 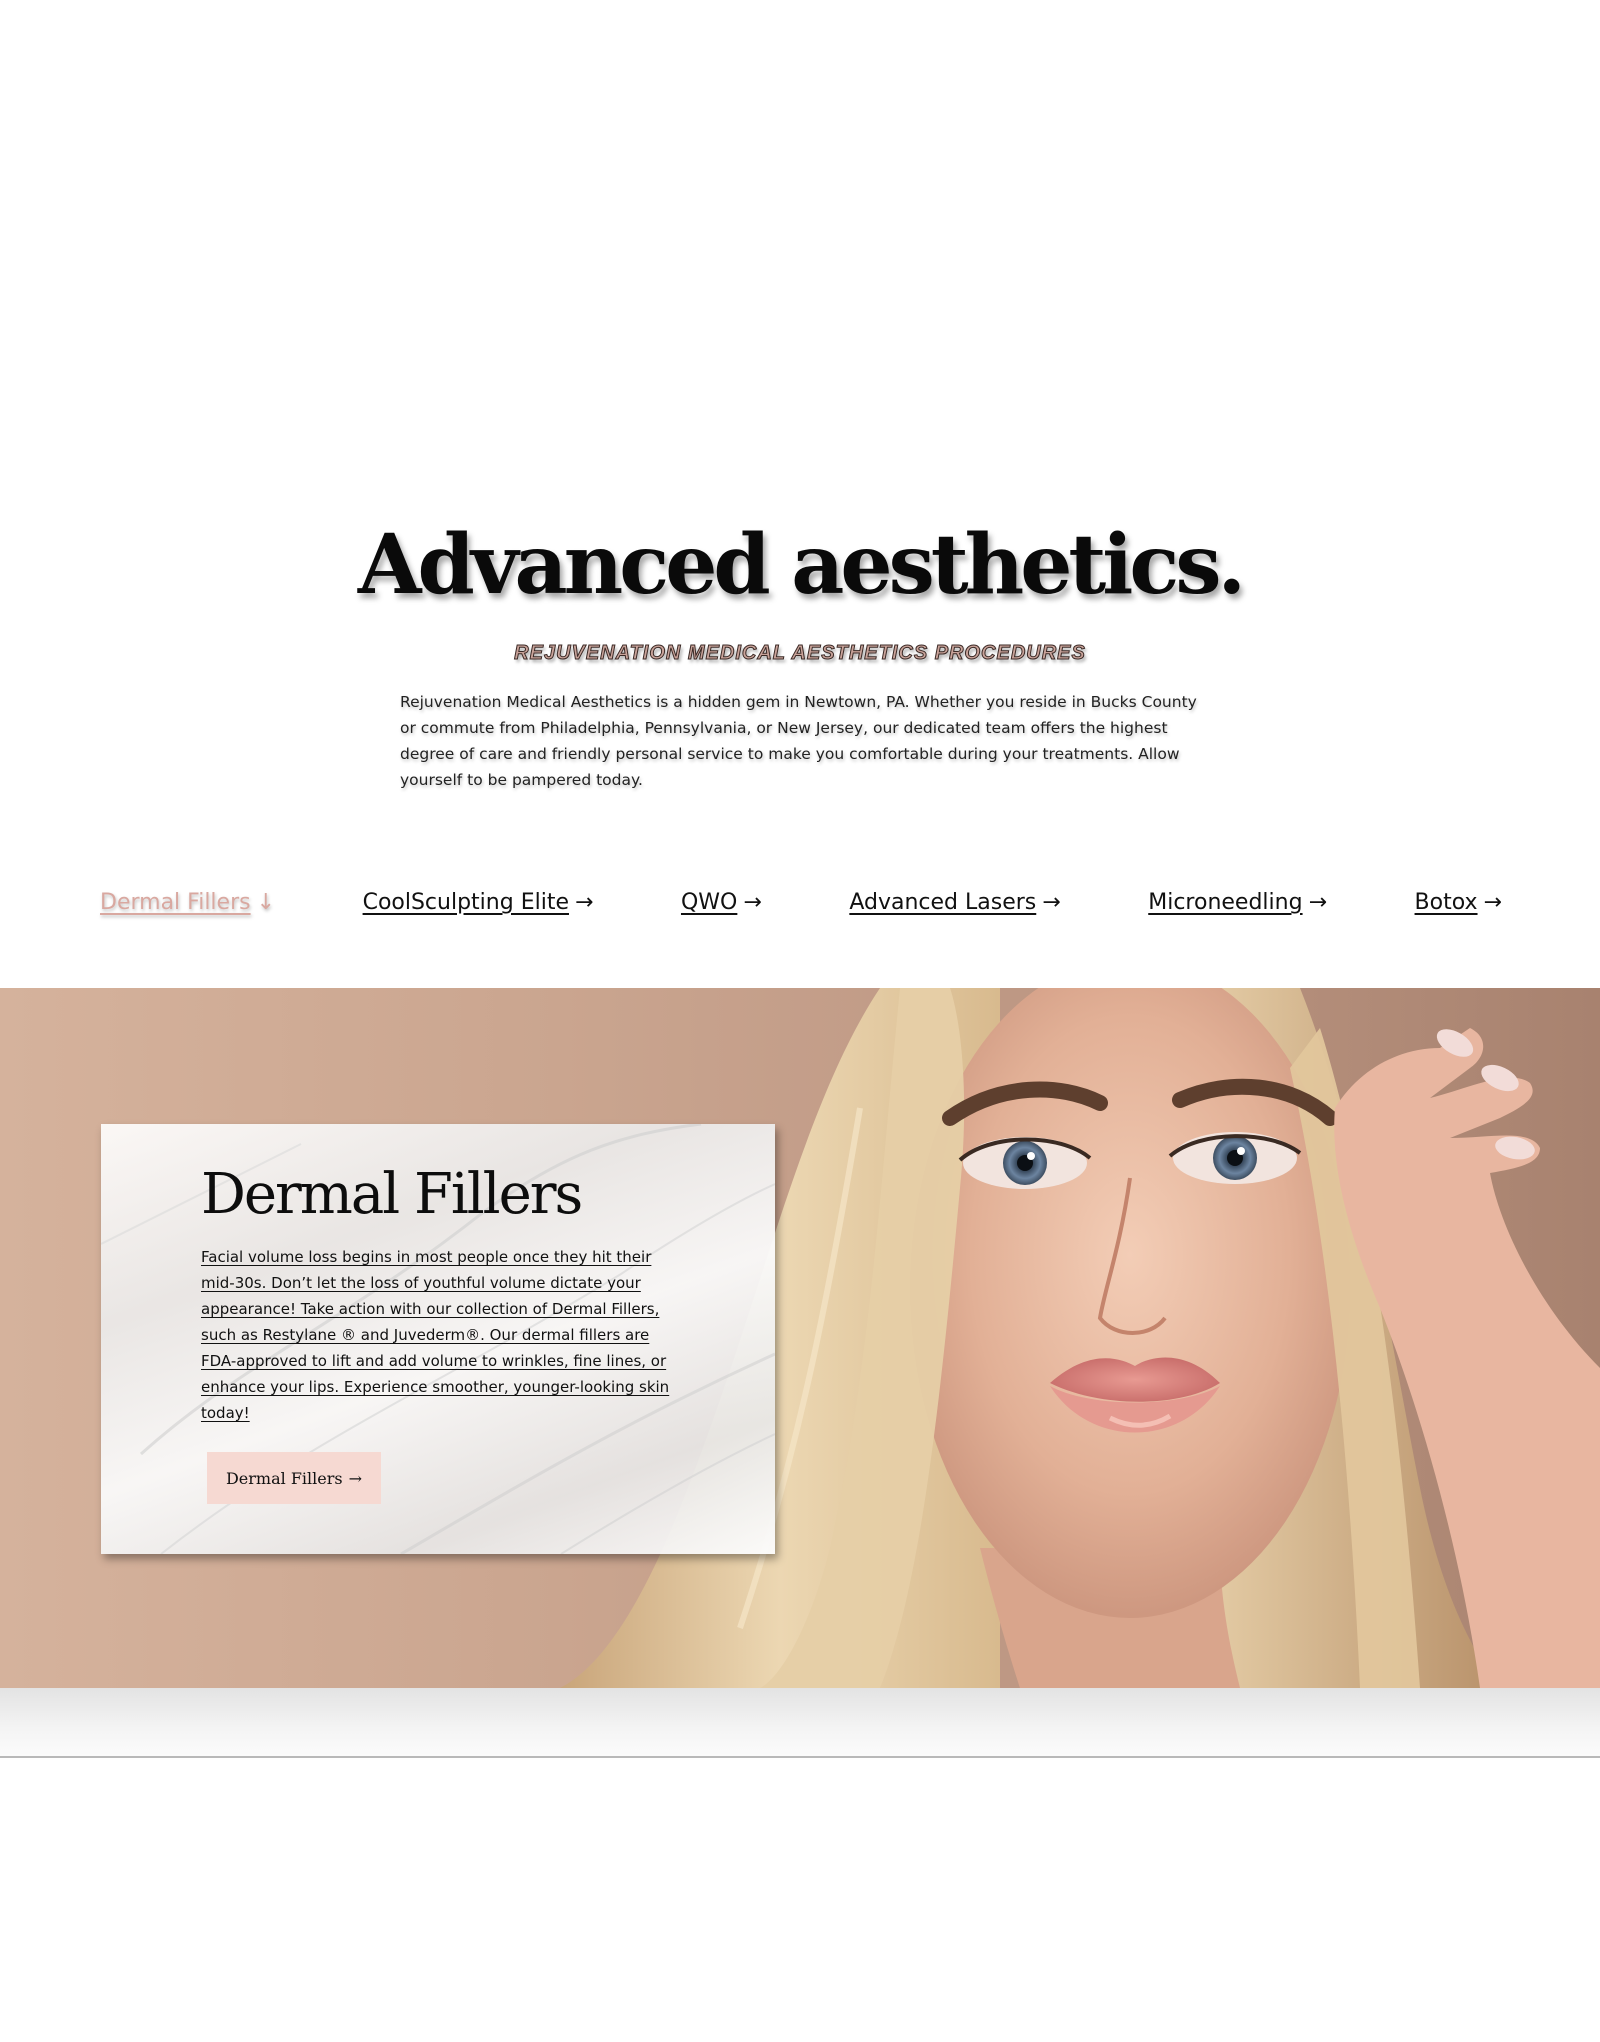 What do you see at coordinates (284, 1478) in the screenshot?
I see `button-label: Dermal Fillers` at bounding box center [284, 1478].